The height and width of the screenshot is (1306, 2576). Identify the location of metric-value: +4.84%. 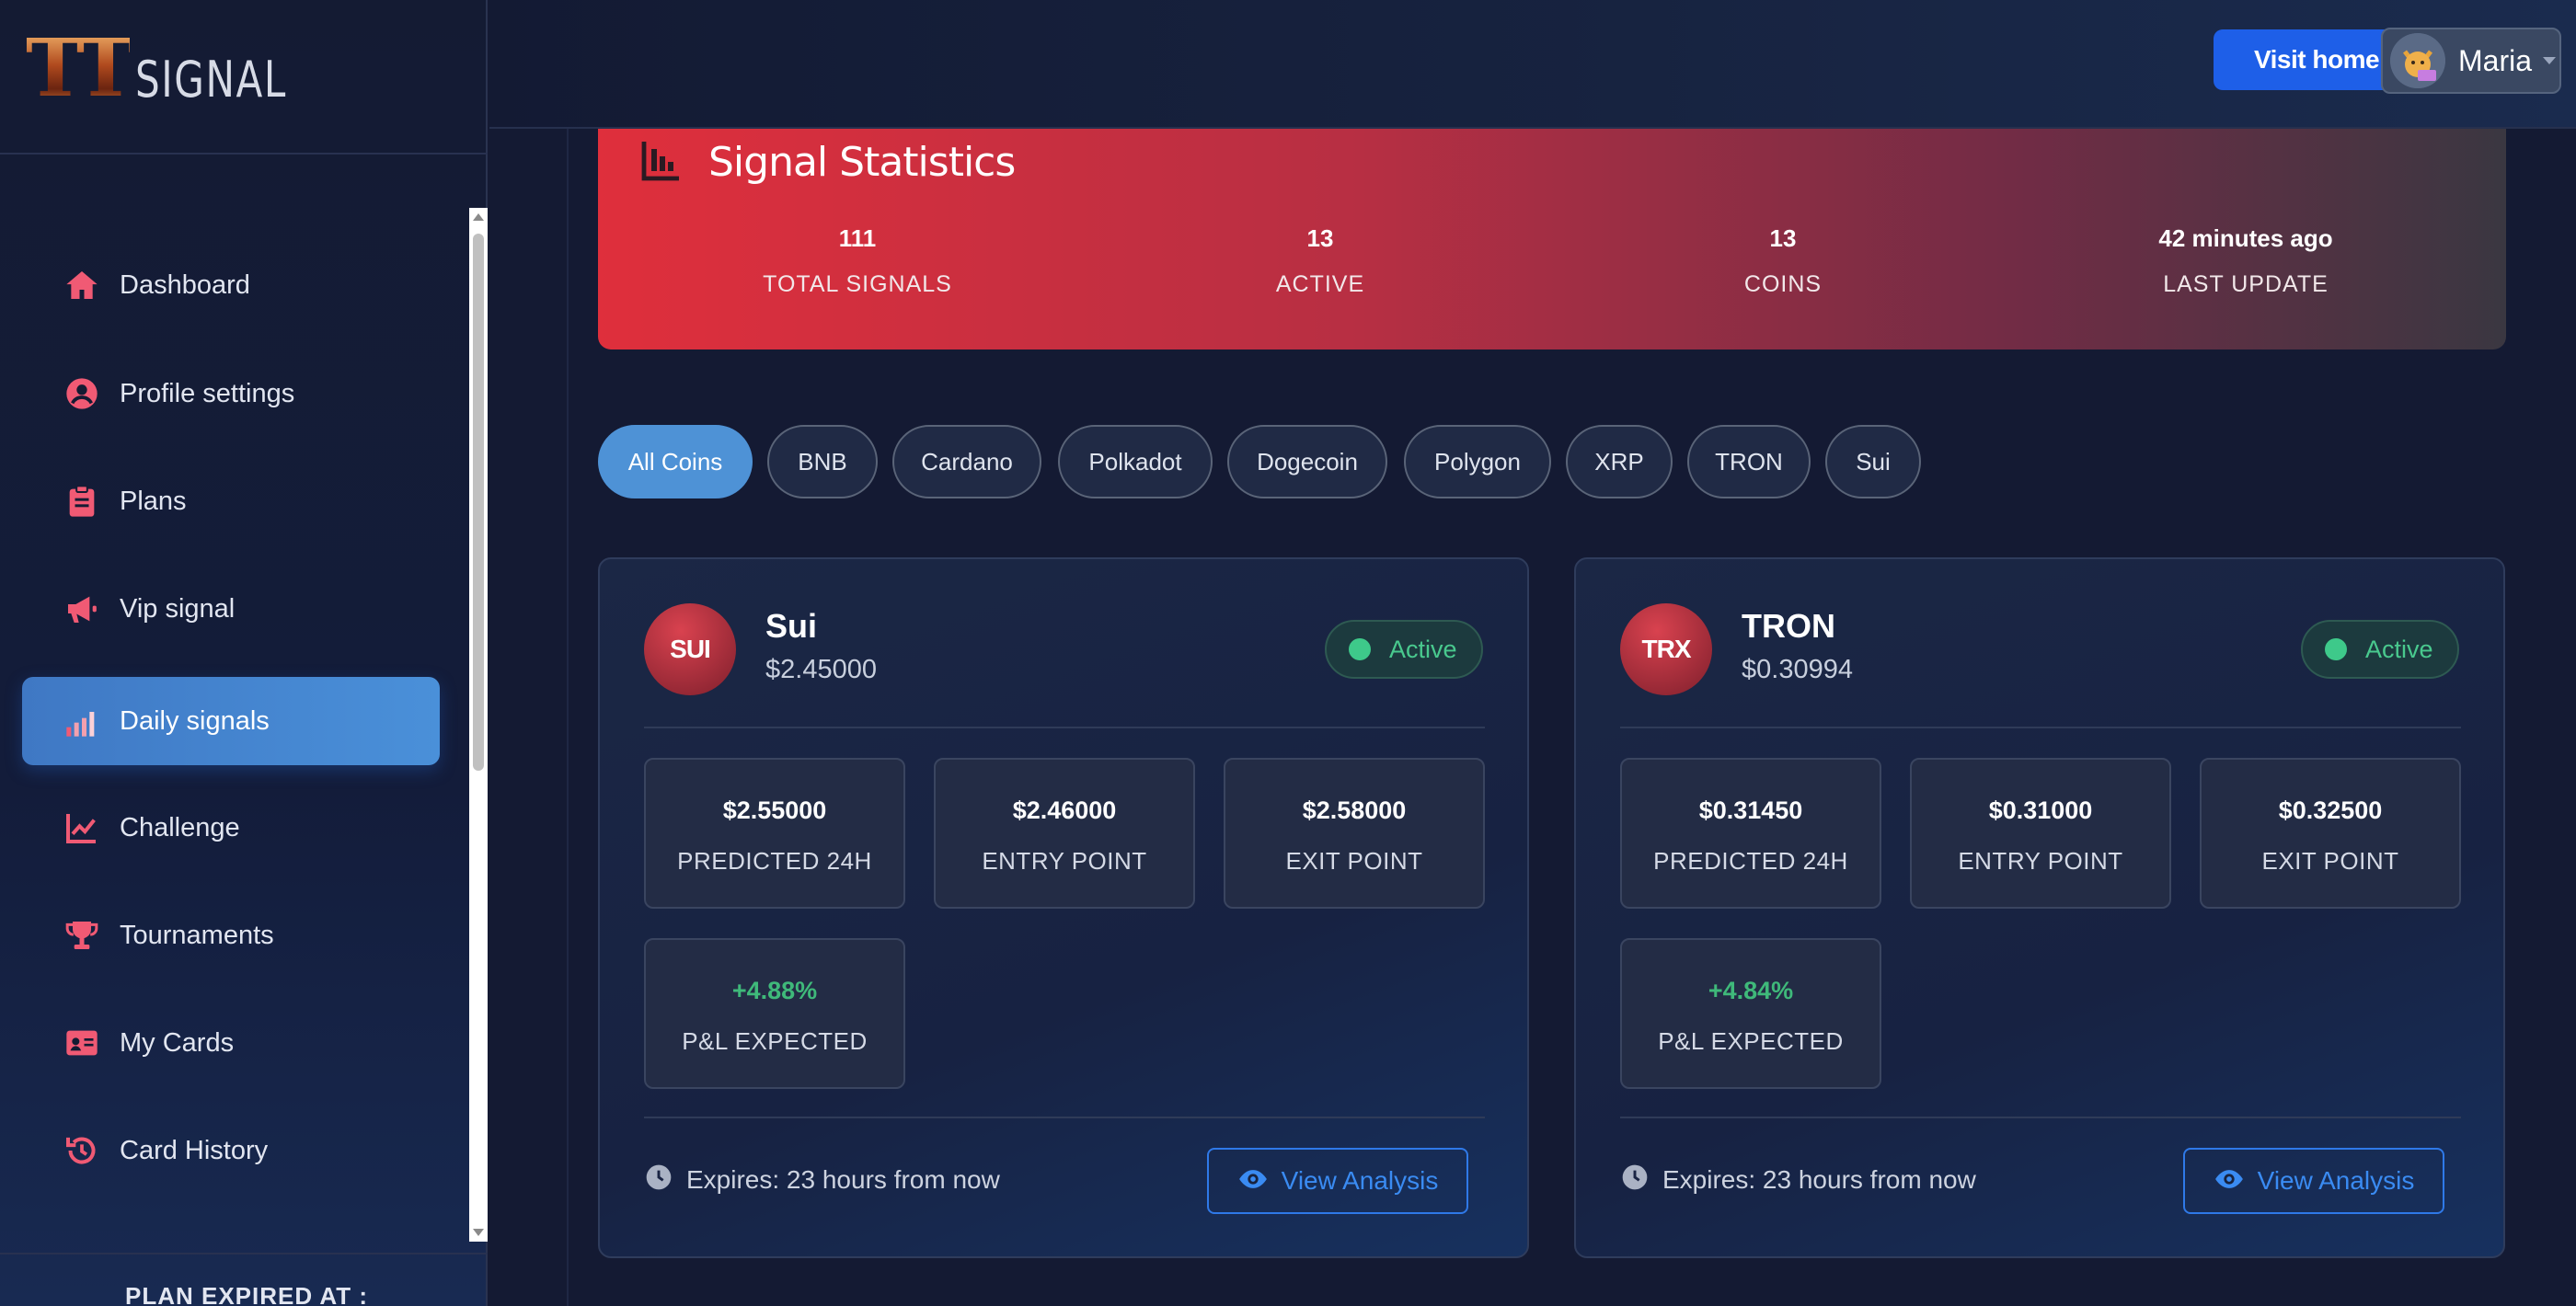
(1751, 991).